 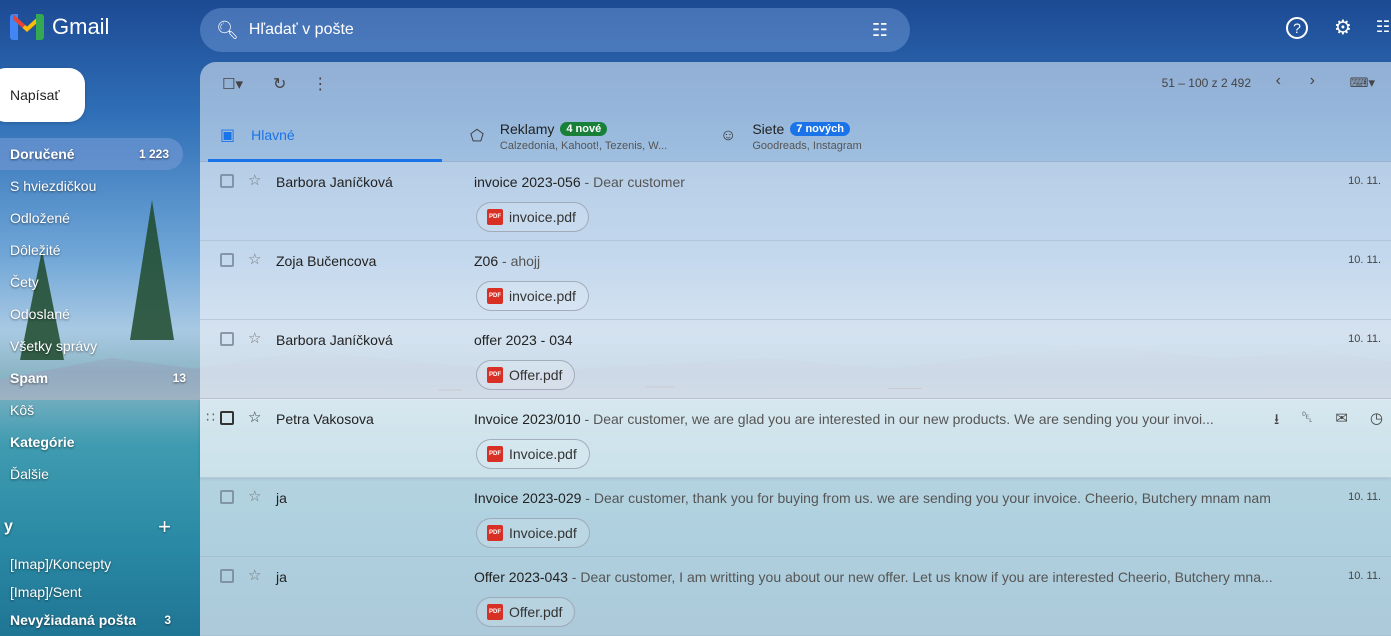 What do you see at coordinates (1362, 83) in the screenshot?
I see `input-tools-icon: ⌨▾` at bounding box center [1362, 83].